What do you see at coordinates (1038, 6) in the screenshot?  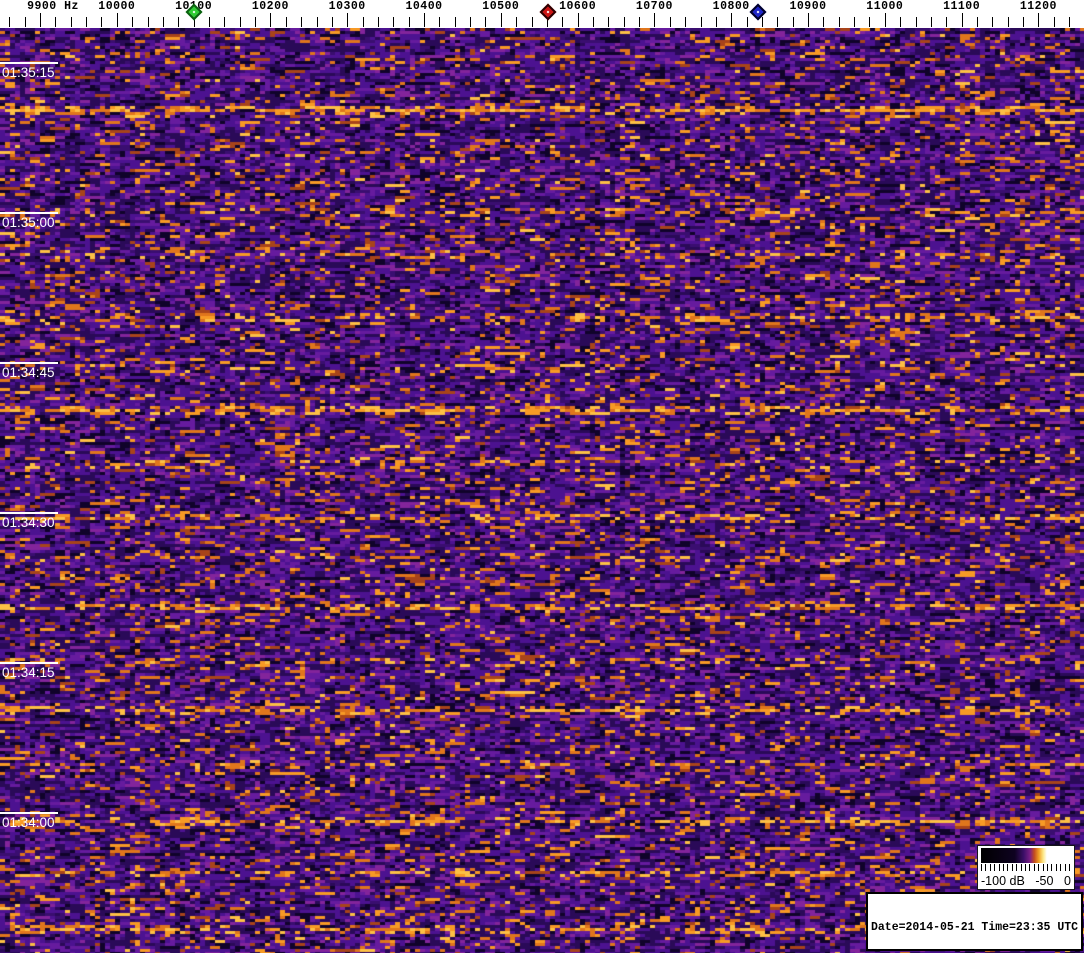 I see `frequency-tick-label: 11200` at bounding box center [1038, 6].